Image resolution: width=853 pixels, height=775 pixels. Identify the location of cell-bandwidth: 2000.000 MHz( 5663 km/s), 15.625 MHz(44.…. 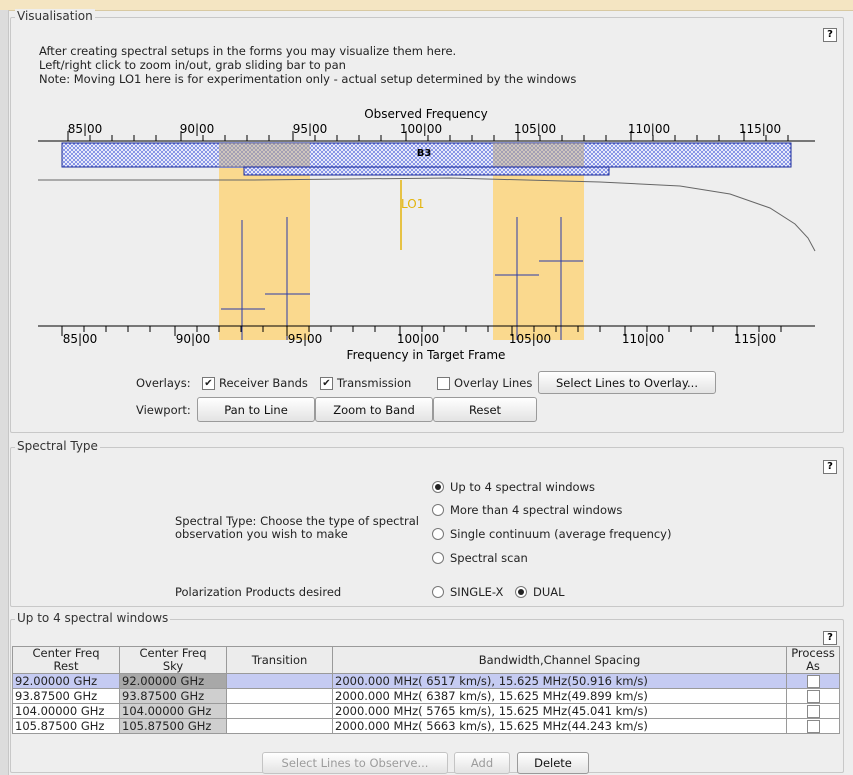
(559, 726).